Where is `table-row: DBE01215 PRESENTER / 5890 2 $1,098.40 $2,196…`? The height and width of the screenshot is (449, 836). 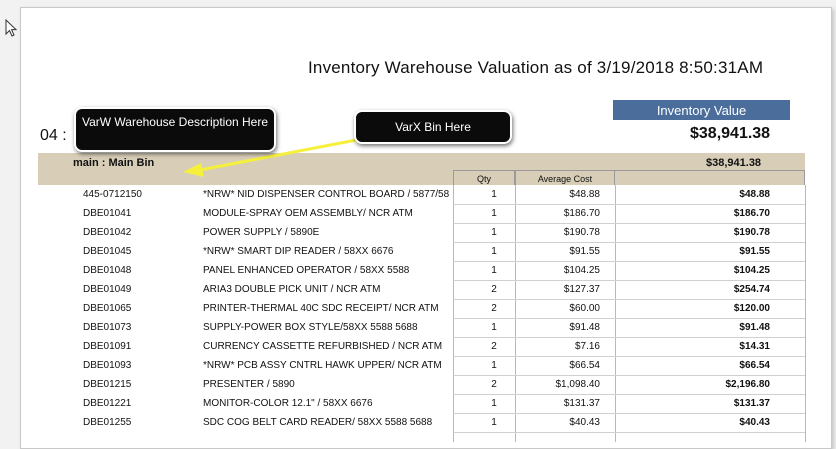
table-row: DBE01215 PRESENTER / 5890 2 $1,098.40 $2,196… is located at coordinates (421, 384).